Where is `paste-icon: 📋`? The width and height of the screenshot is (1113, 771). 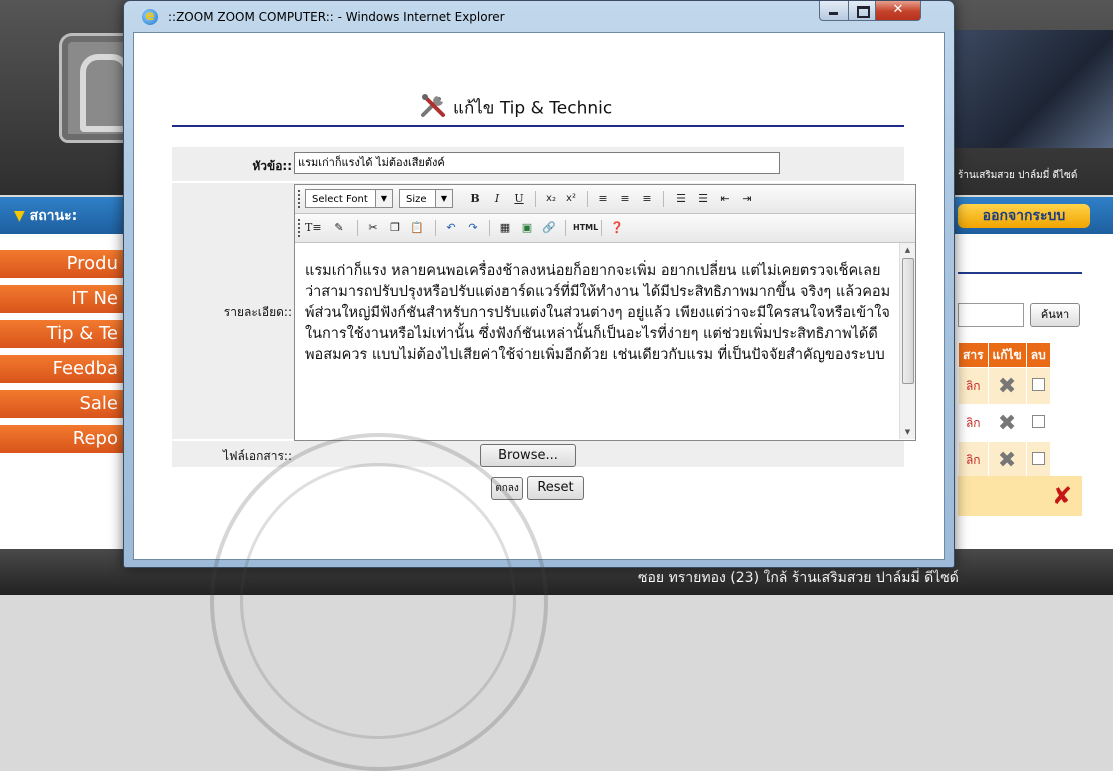 paste-icon: 📋 is located at coordinates (417, 228).